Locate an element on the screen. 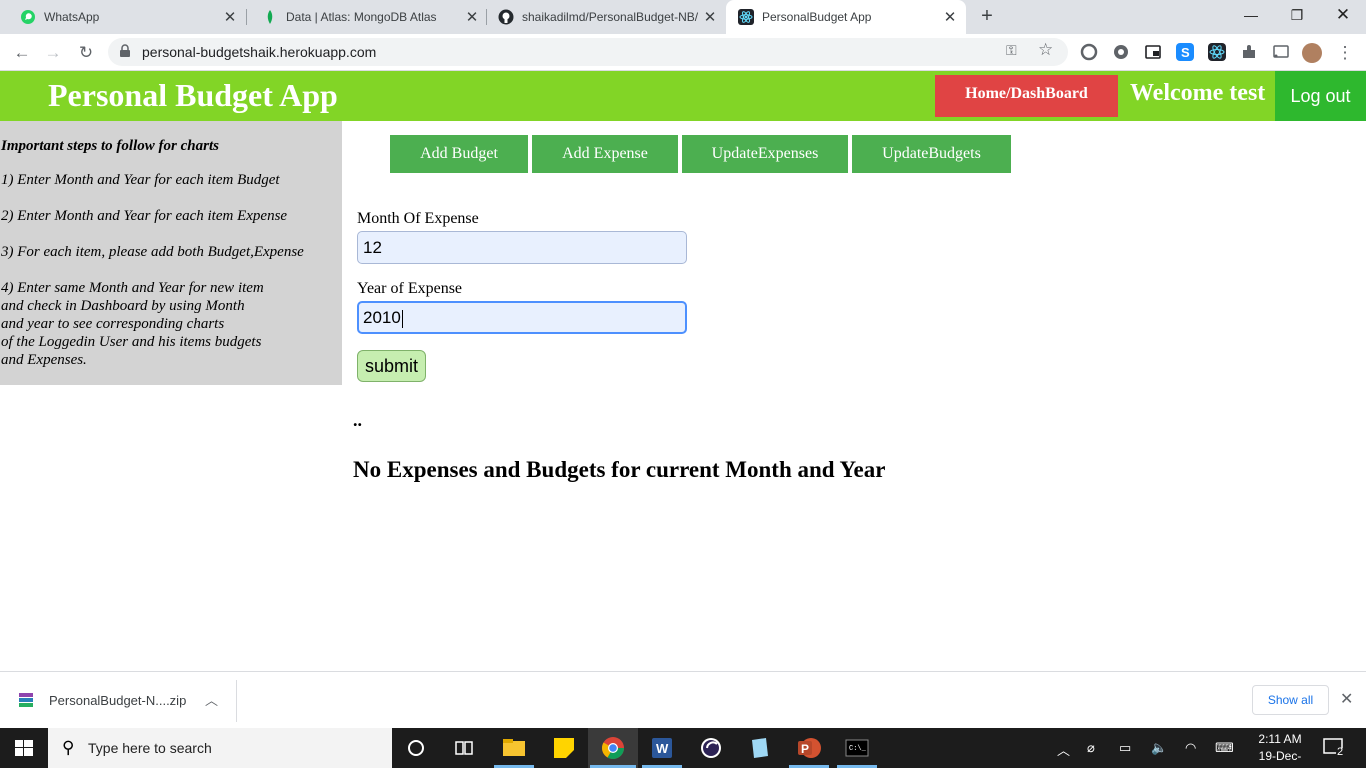 The width and height of the screenshot is (1366, 782). download-item: PersonalBudget-N....zip is located at coordinates (102, 700).